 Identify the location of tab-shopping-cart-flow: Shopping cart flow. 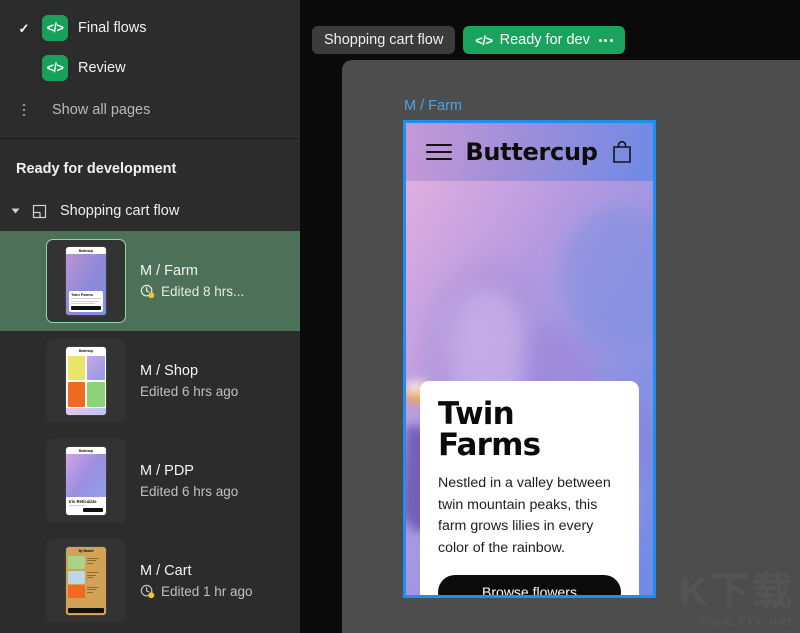
(384, 40).